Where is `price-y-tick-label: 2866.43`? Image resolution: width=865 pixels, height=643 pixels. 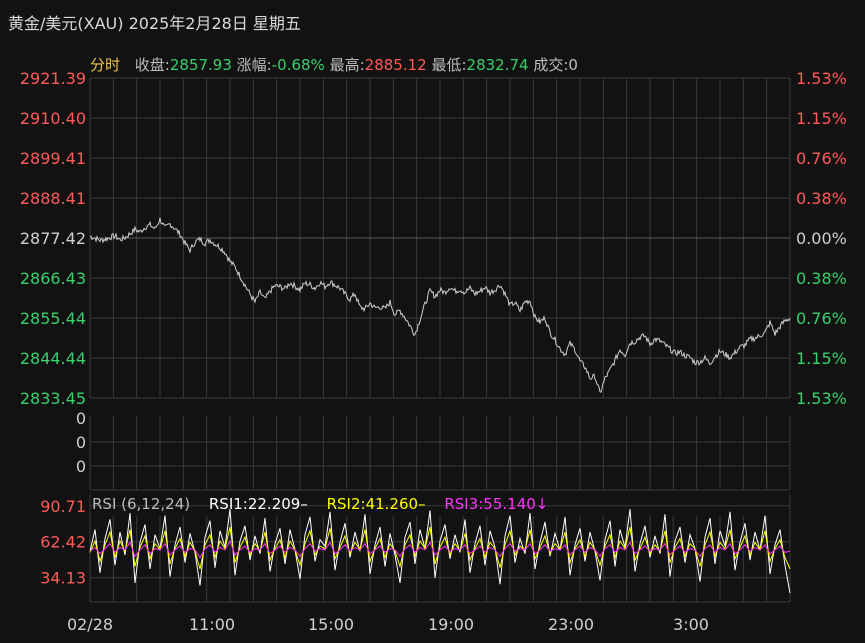 price-y-tick-label: 2866.43 is located at coordinates (53, 278).